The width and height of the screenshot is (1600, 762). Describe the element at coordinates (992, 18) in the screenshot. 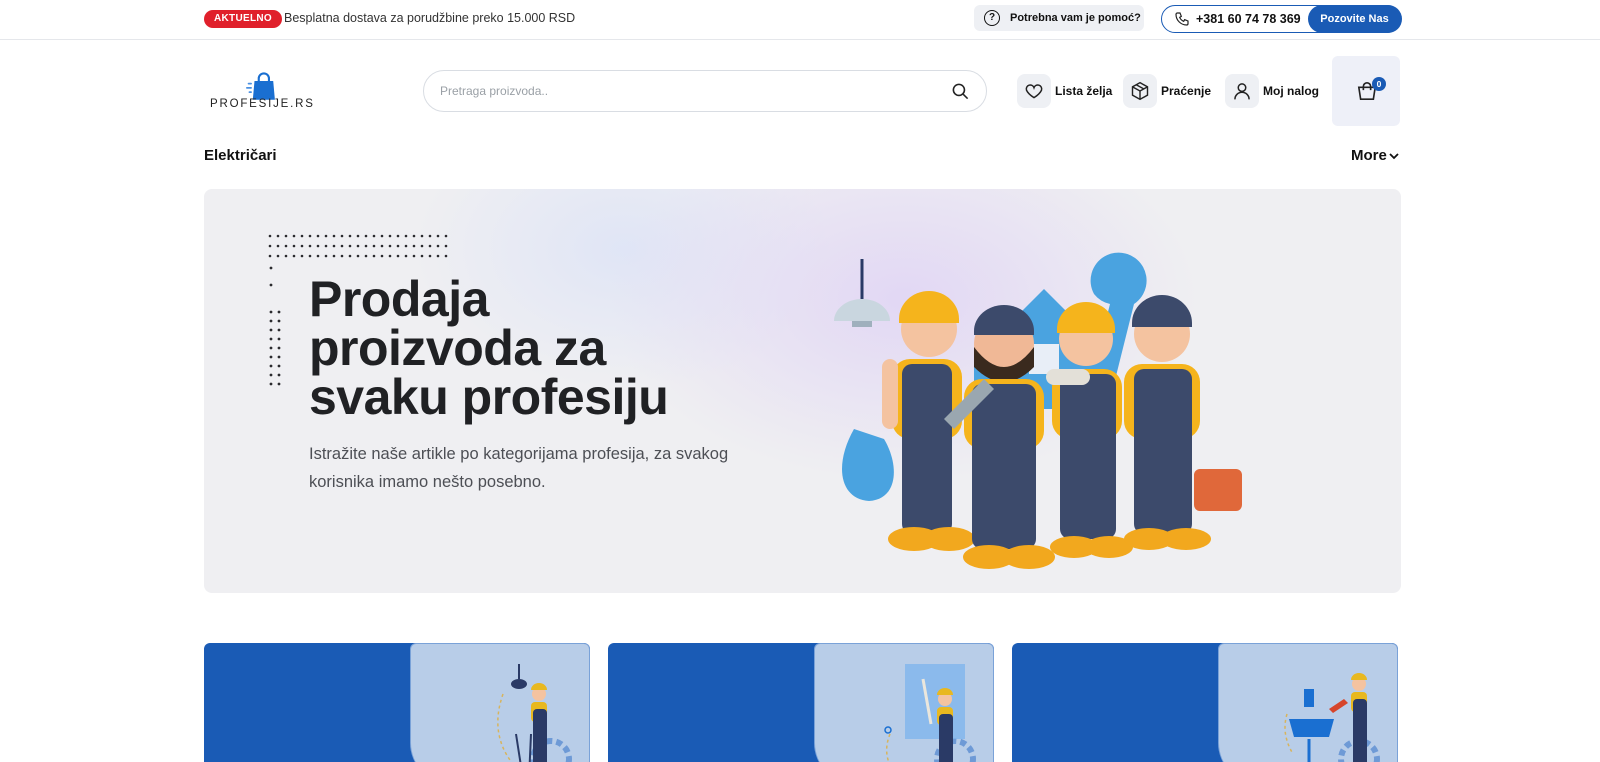

I see `question-icon: ?` at that location.